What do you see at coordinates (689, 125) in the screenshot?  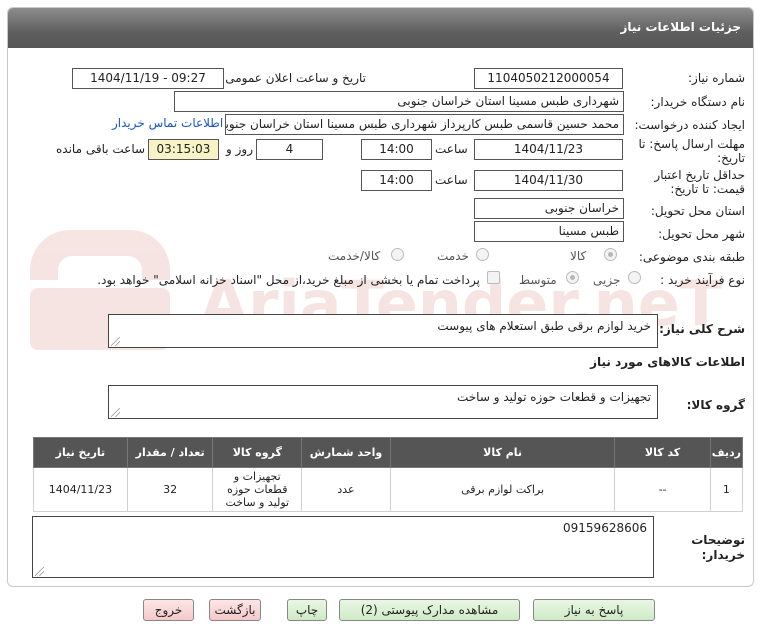 I see `requester-label: ایجاد کننده درخواست:` at bounding box center [689, 125].